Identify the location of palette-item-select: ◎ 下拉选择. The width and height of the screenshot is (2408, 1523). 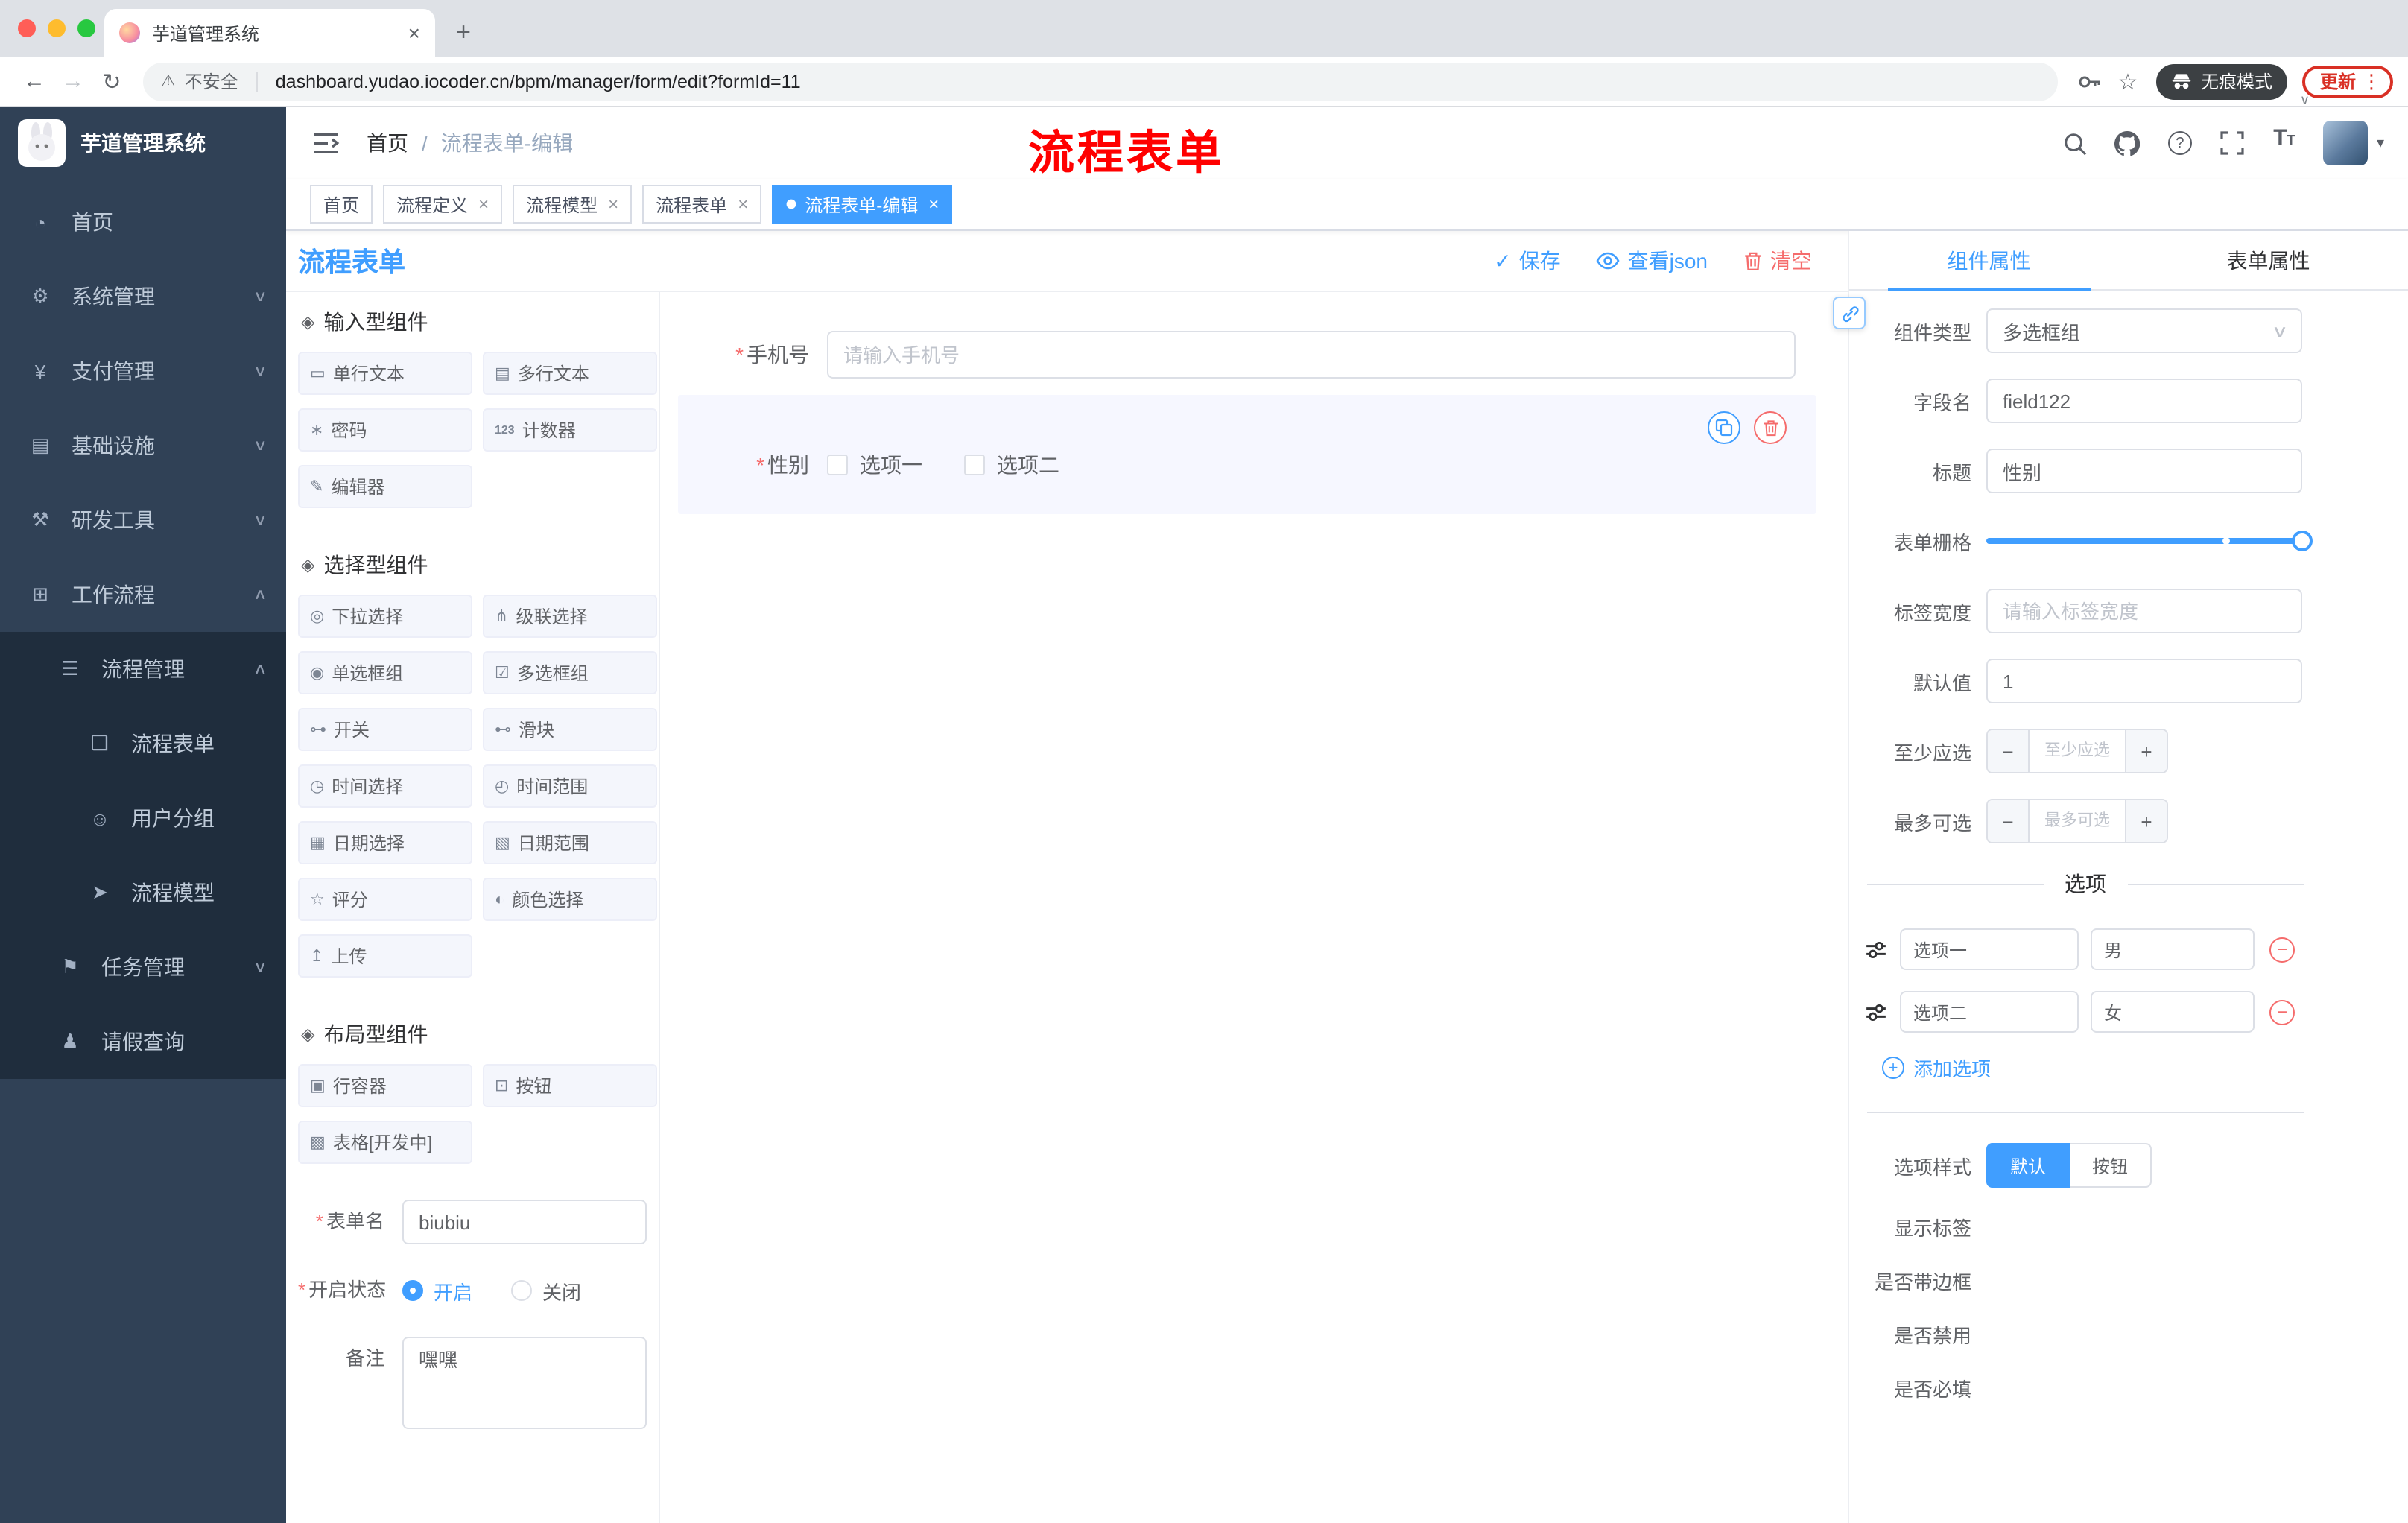
(385, 616).